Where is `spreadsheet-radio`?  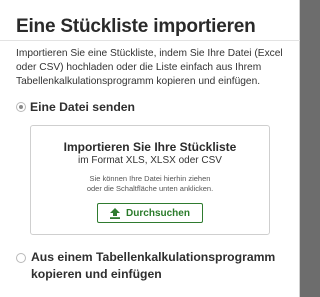 spreadsheet-radio is located at coordinates (21, 258).